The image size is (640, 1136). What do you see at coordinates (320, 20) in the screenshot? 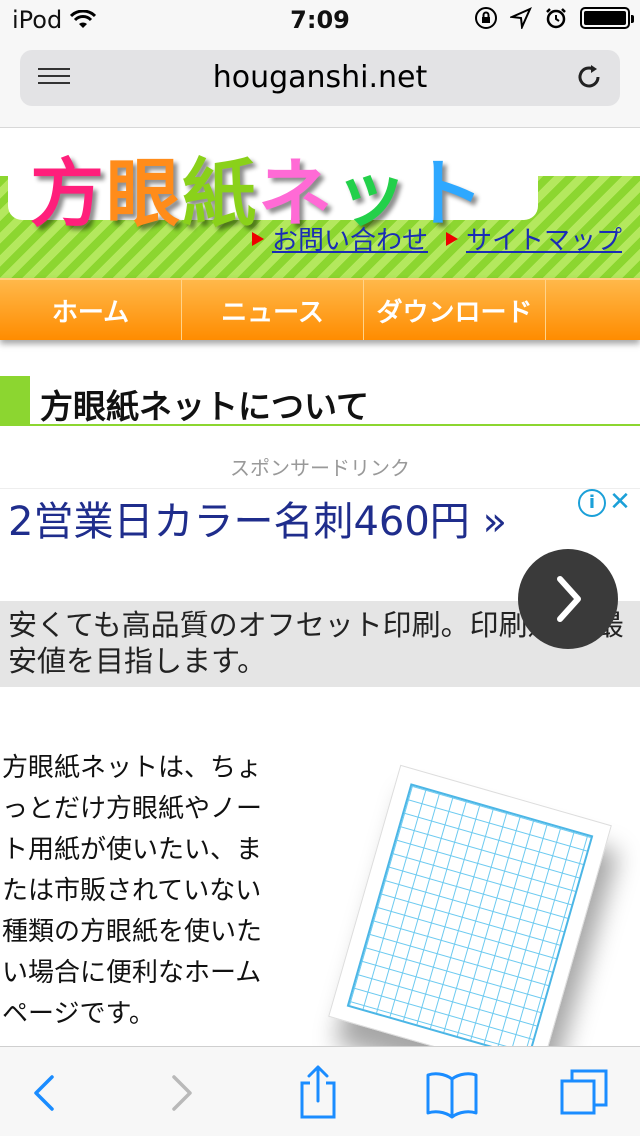
I see `status-bar: iPod 7:09` at bounding box center [320, 20].